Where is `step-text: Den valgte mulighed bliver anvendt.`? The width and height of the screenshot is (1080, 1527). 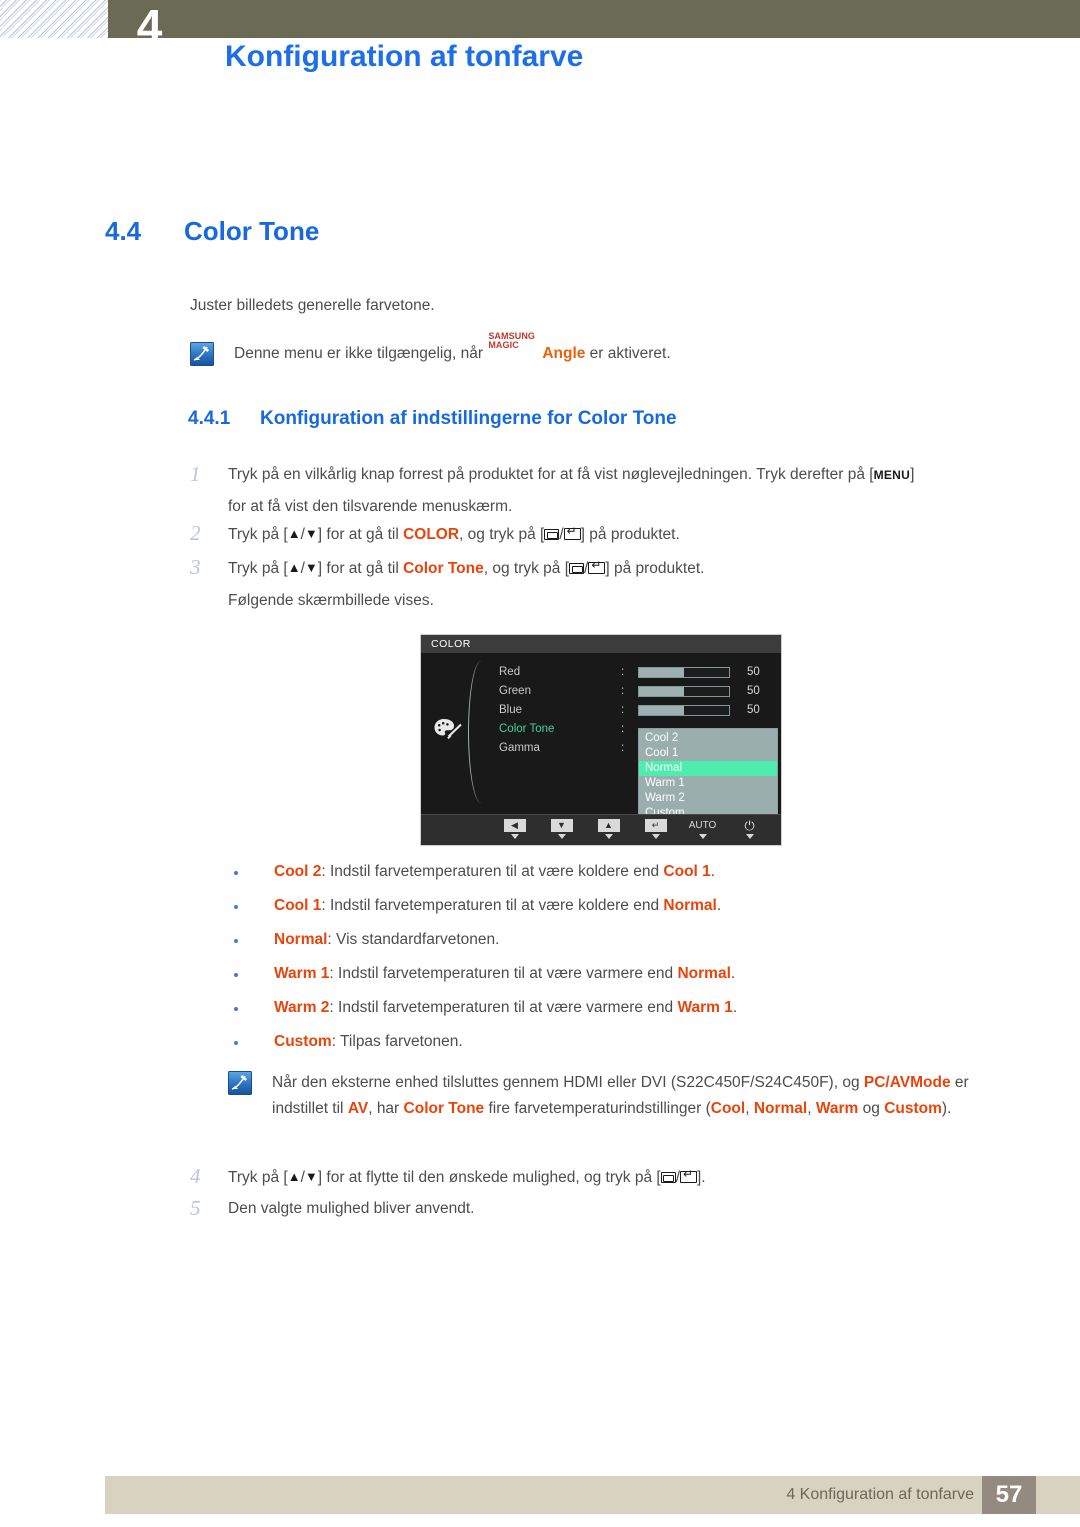 step-text: Den valgte mulighed bliver anvendt. is located at coordinates (351, 1208).